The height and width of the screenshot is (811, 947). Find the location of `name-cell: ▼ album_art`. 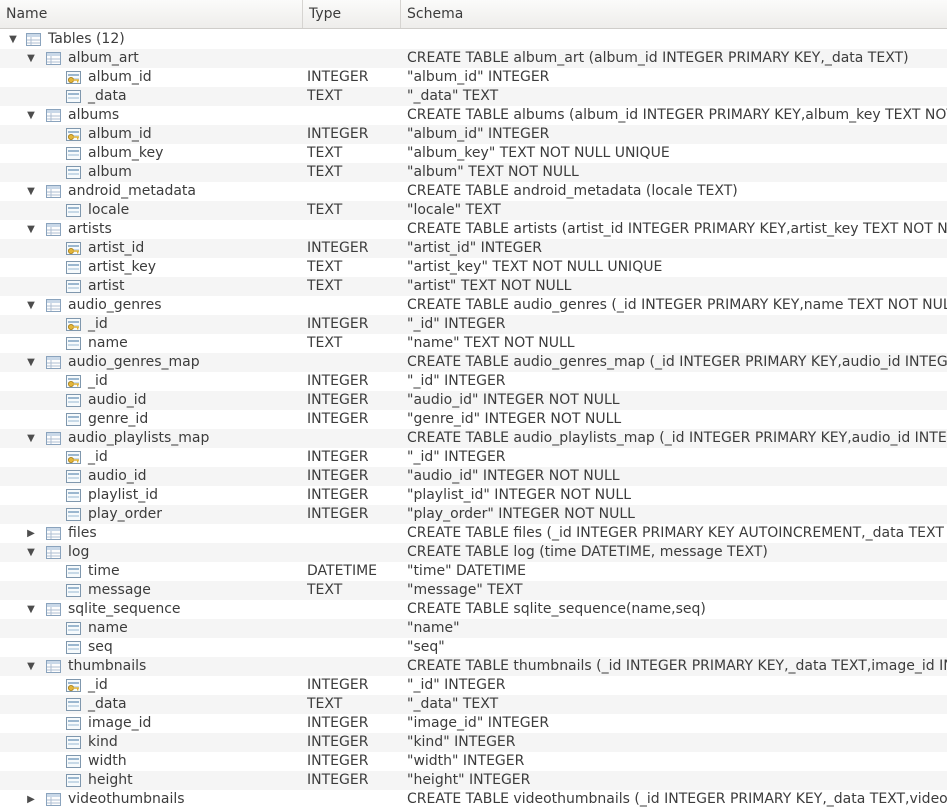

name-cell: ▼ album_art is located at coordinates (151, 58).